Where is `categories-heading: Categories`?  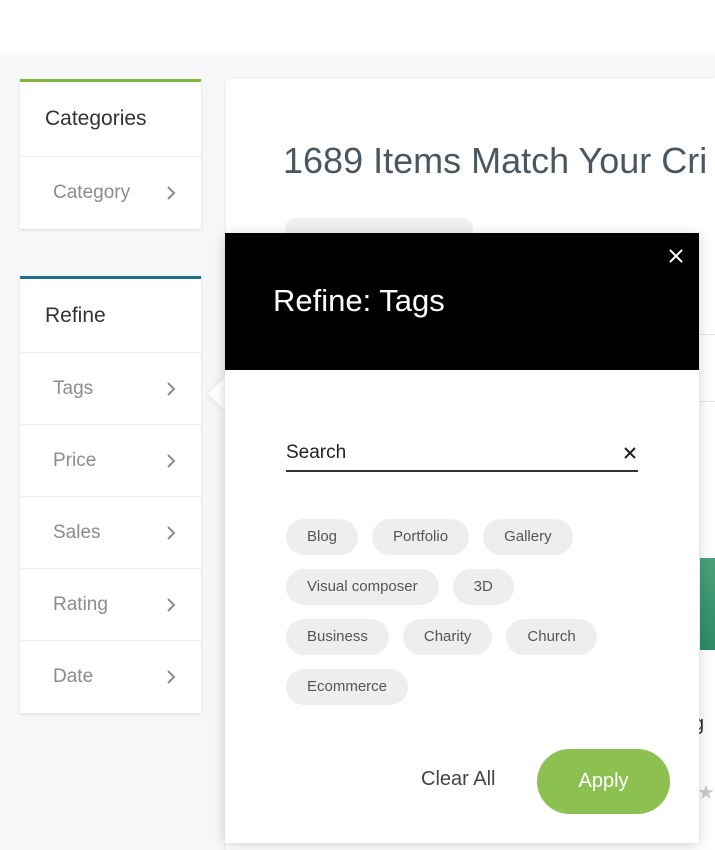
categories-heading: Categories is located at coordinates (110, 119).